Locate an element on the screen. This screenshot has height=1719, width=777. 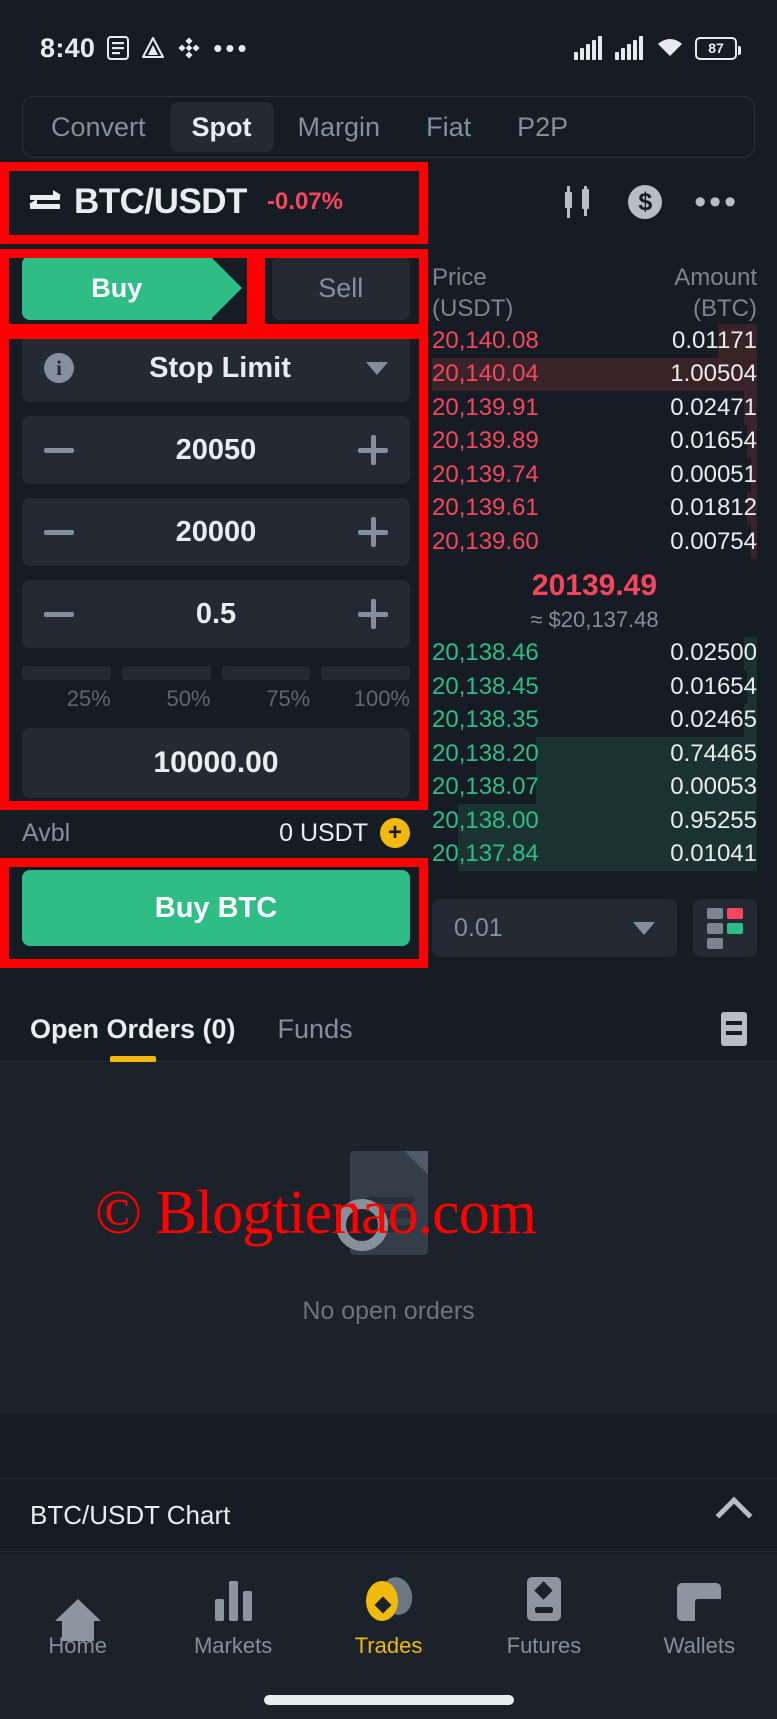
order-book-price-header: Price (USDT) is located at coordinates (473, 293).